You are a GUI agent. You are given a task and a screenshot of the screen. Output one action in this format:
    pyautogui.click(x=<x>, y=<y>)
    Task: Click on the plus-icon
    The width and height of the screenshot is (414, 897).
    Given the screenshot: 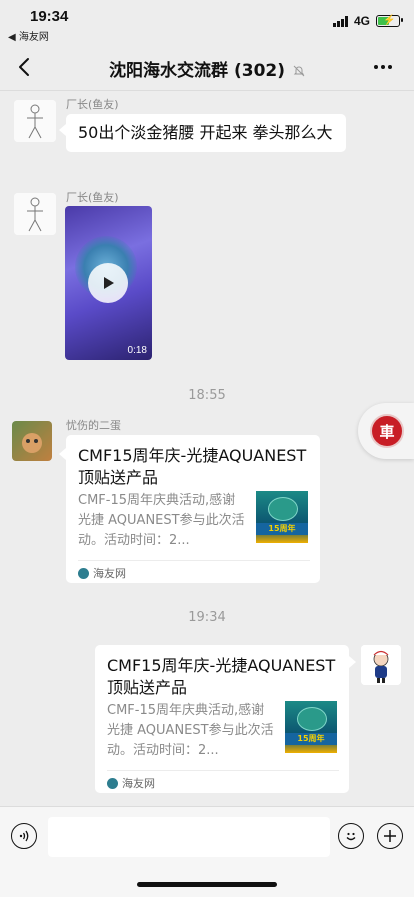 What is the action you would take?
    pyautogui.click(x=390, y=836)
    